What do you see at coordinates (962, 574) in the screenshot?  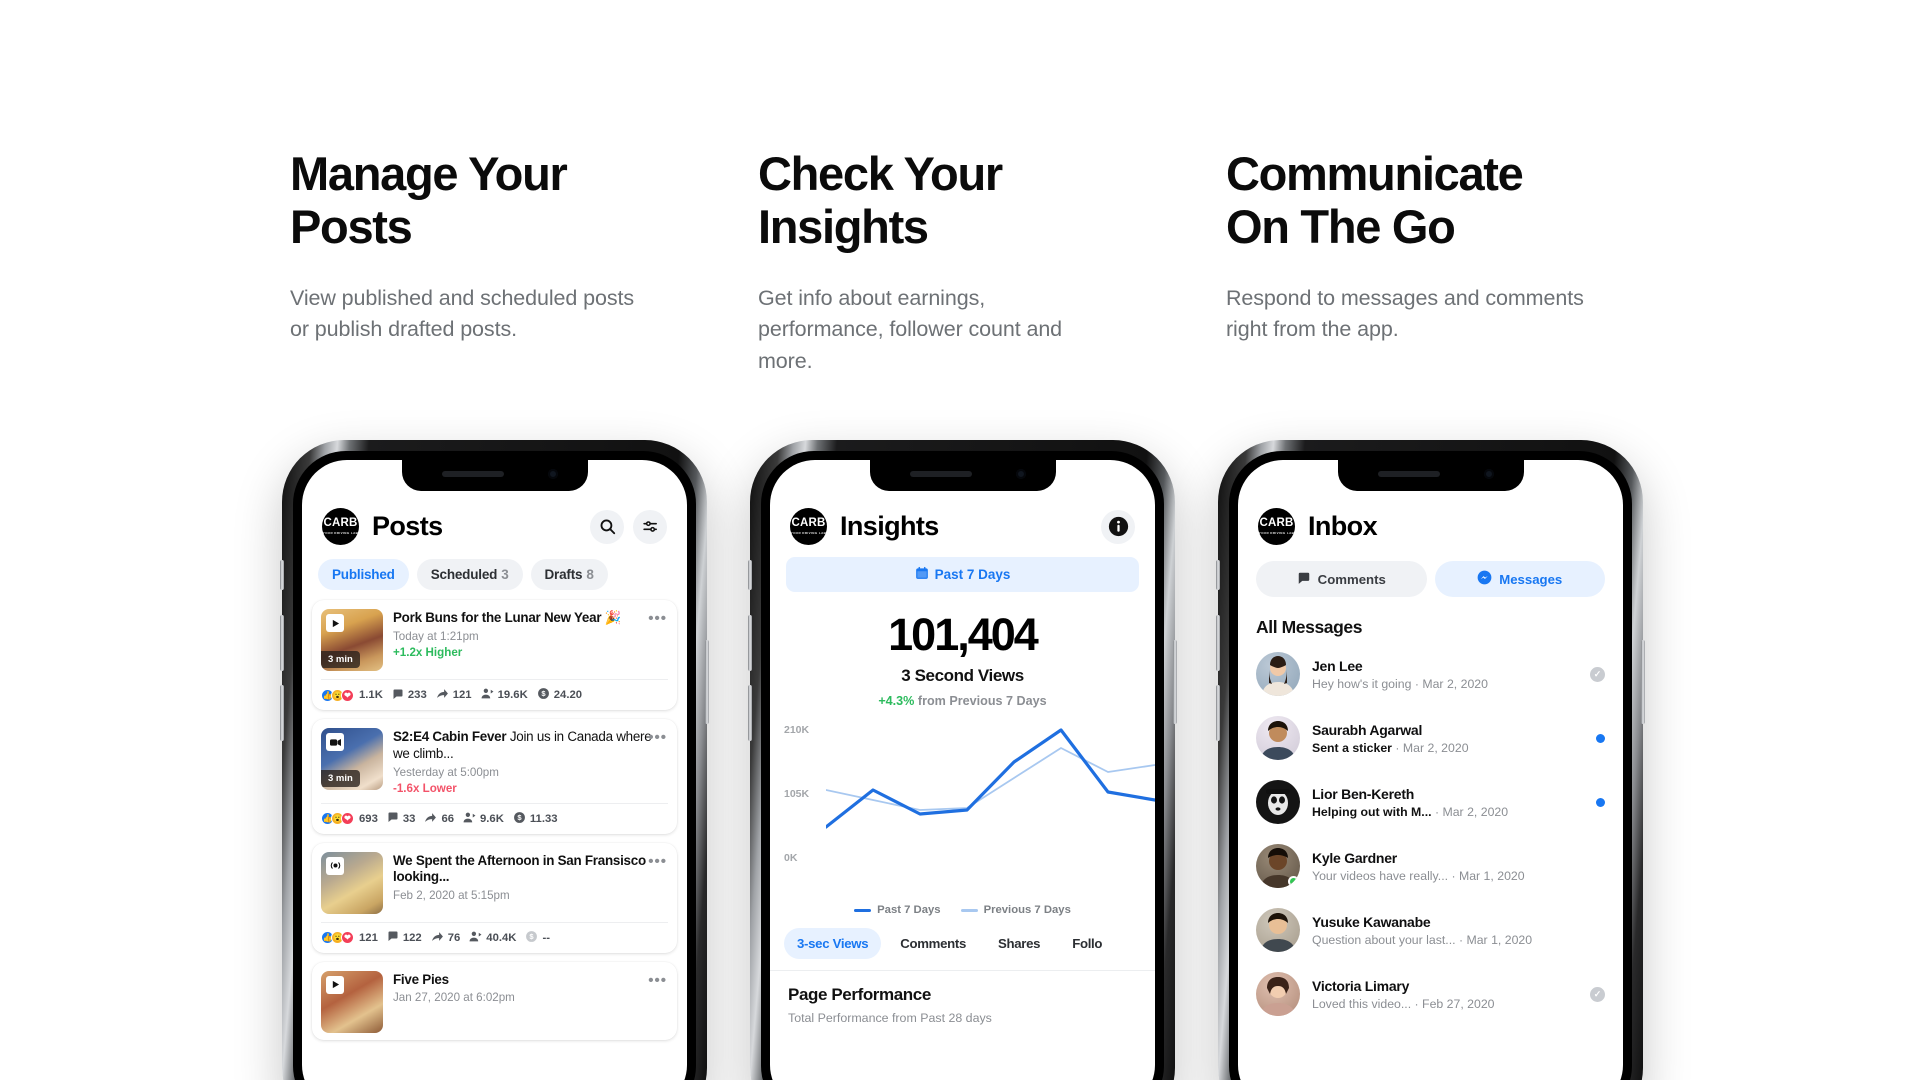 I see `date-range-selector: Past 7 Days` at bounding box center [962, 574].